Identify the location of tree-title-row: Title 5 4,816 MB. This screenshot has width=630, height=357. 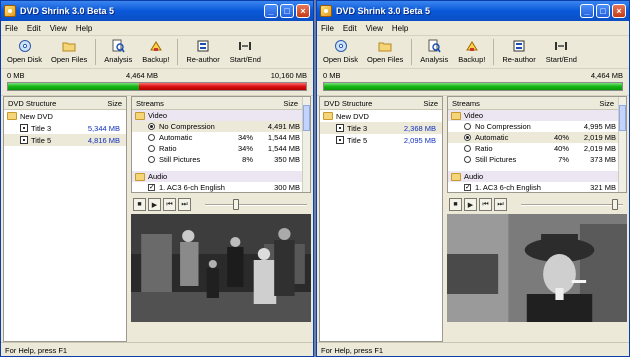
(65, 140).